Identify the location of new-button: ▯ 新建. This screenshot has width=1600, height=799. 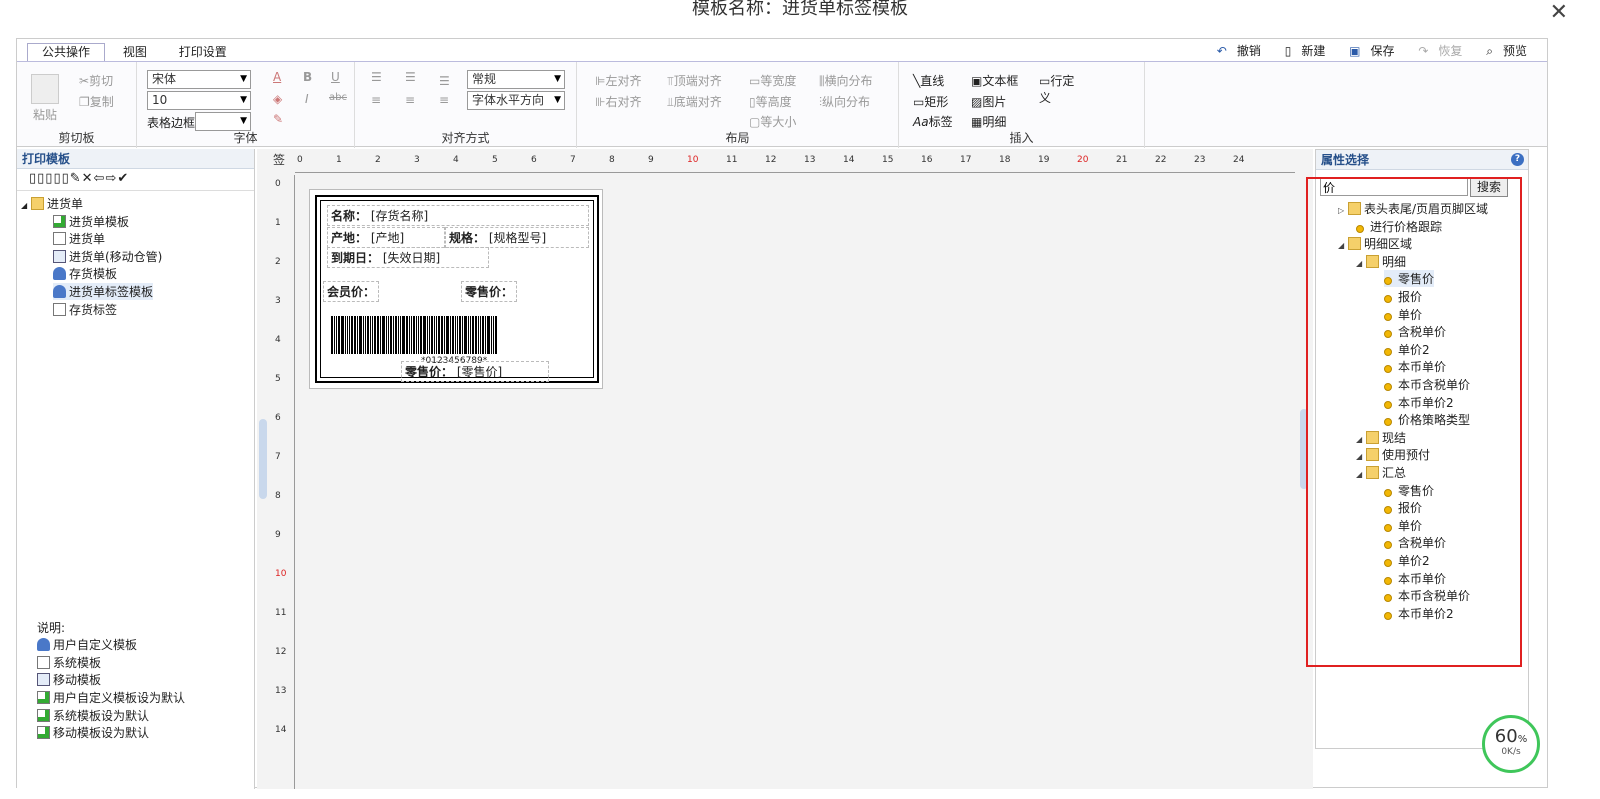
(1300, 51).